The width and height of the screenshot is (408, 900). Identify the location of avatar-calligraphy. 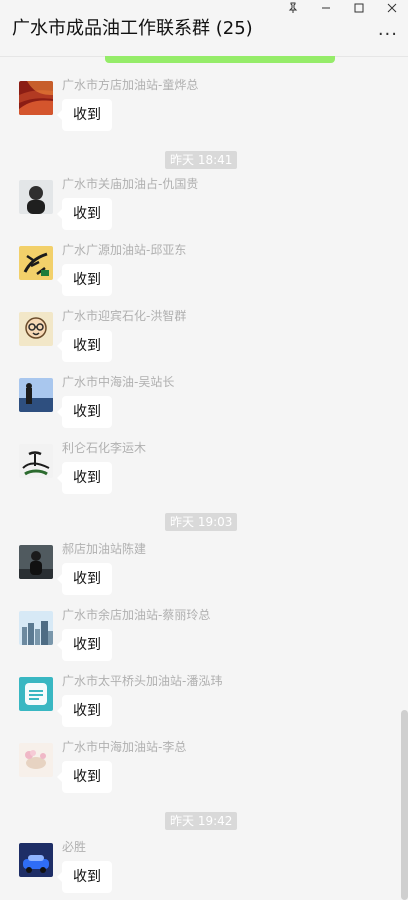
(36, 263).